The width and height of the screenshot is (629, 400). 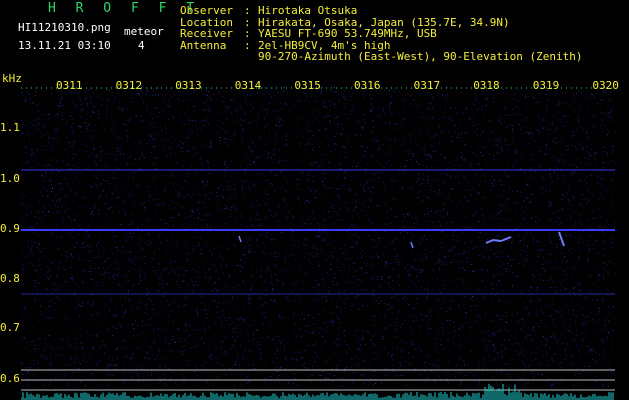 What do you see at coordinates (144, 31) in the screenshot?
I see `meteor-label: meteor` at bounding box center [144, 31].